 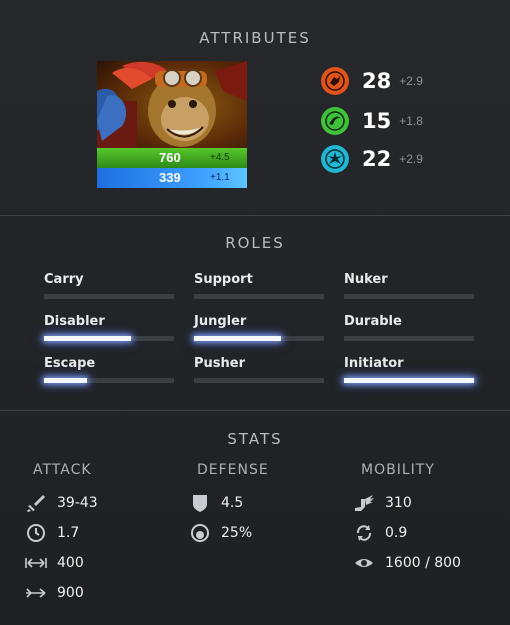 I want to click on mana-bar: 339 +1.1, so click(x=172, y=178).